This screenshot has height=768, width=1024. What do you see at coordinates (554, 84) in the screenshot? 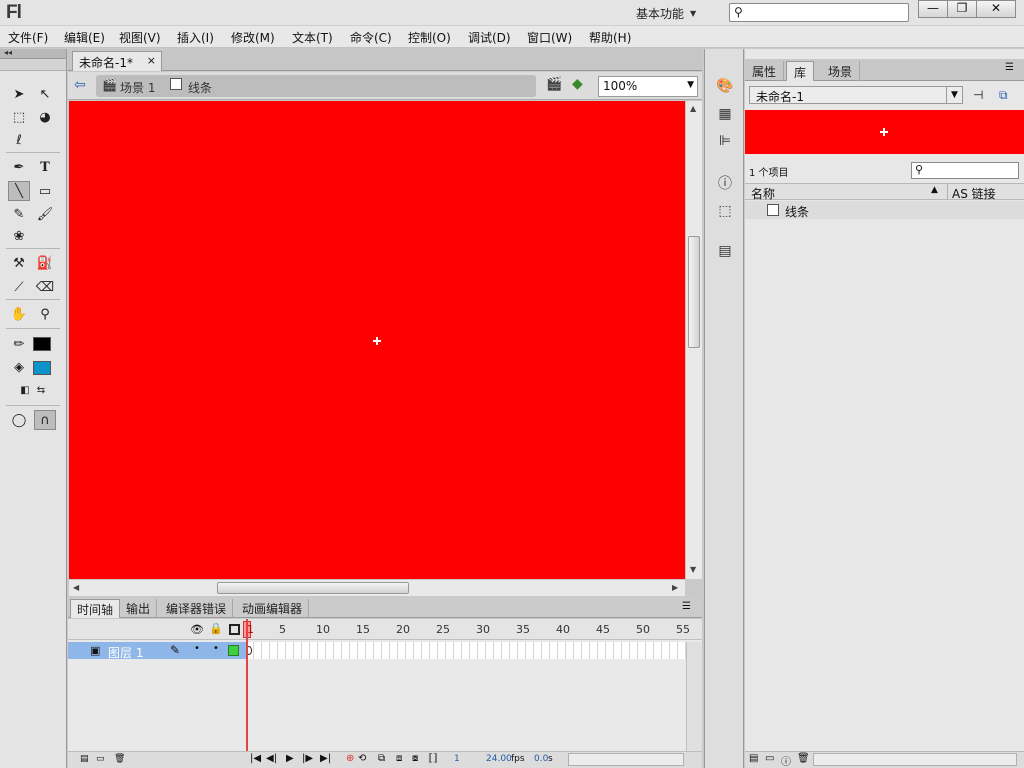
I see `edit-scene-icon: 🎬` at bounding box center [554, 84].